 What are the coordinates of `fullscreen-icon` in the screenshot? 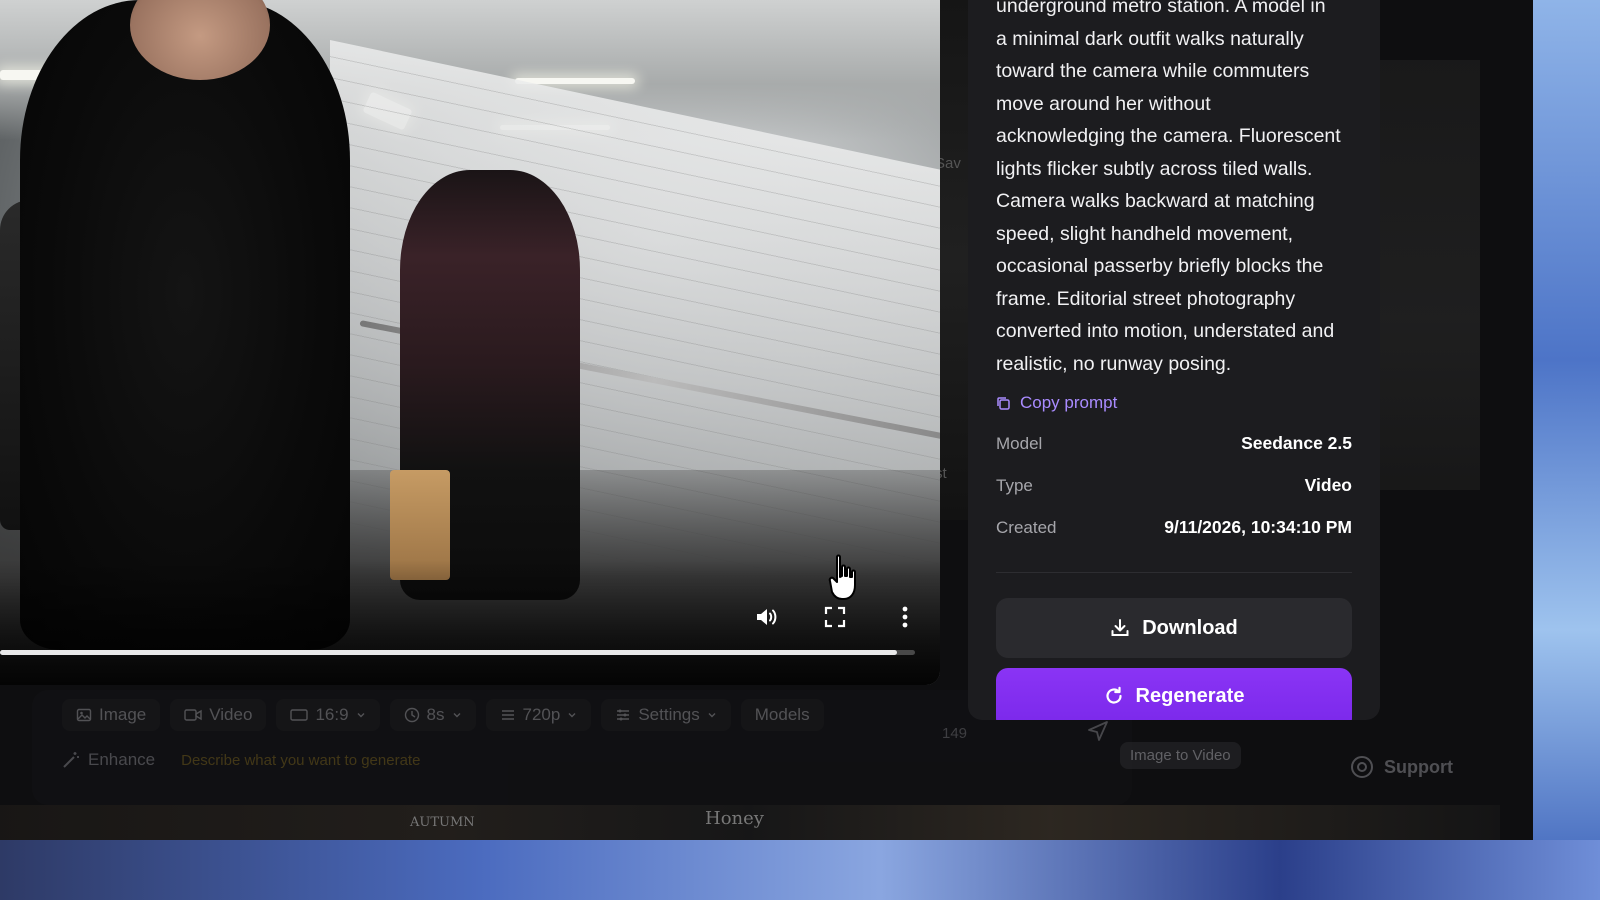 It's located at (835, 617).